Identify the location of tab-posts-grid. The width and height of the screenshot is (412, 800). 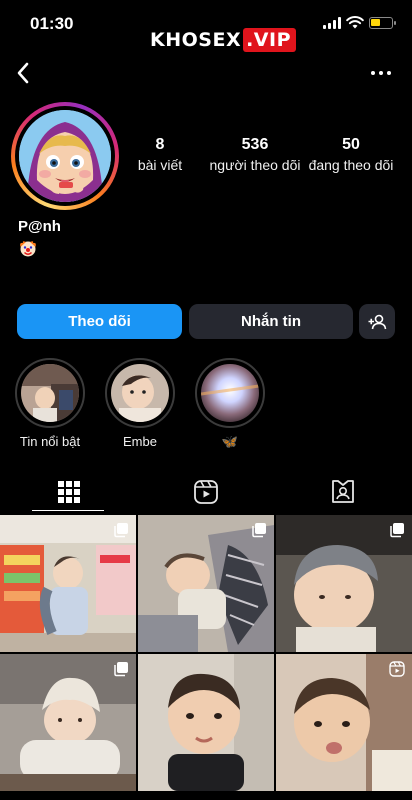
(68, 492).